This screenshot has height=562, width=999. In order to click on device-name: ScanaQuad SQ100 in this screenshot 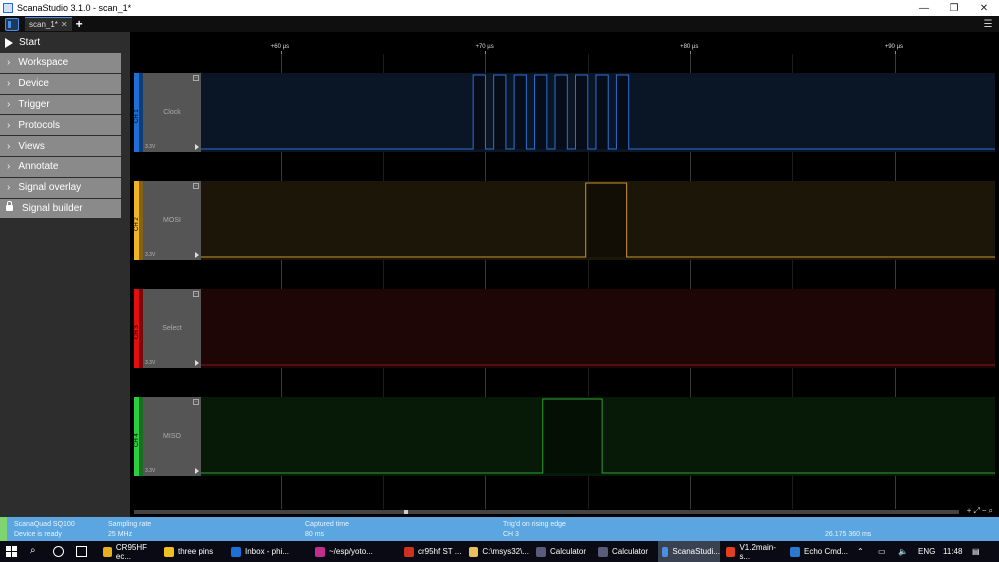, I will do `click(44, 524)`.